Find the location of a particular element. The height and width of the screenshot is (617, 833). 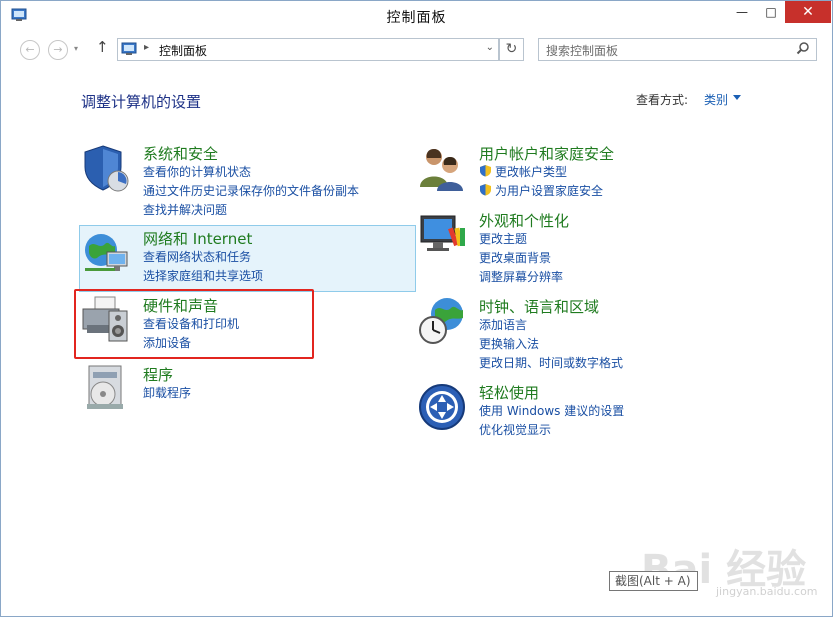

screenshot-tooltip: 截图(Alt + A) is located at coordinates (653, 581).